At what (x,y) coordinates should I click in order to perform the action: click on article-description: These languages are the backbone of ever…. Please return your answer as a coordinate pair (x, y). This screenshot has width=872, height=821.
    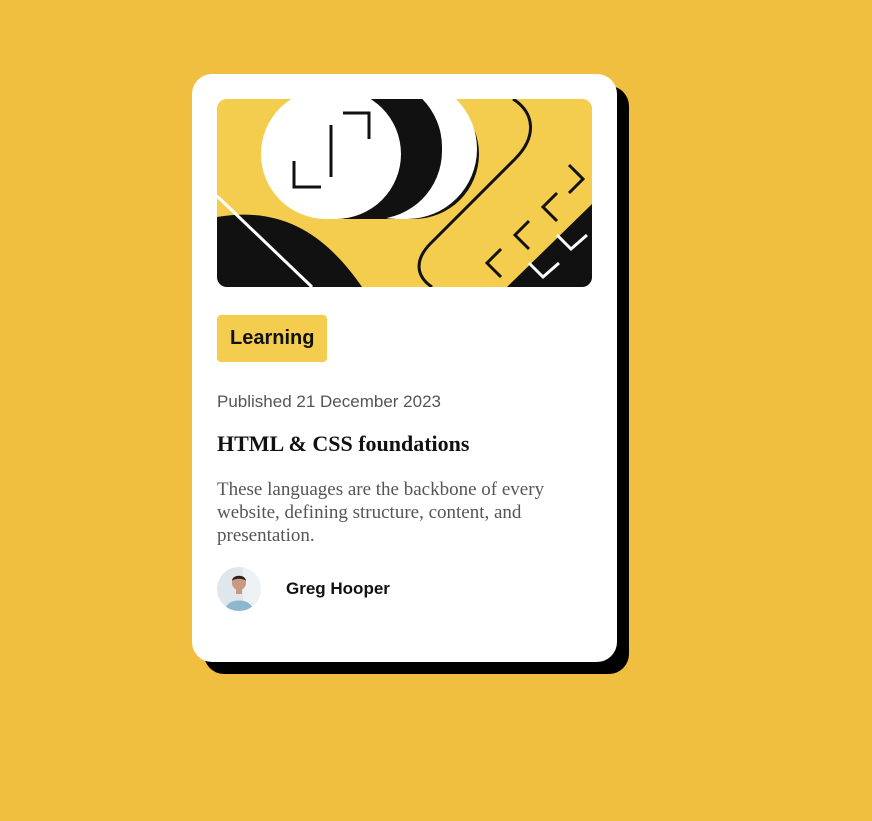
    Looking at the image, I should click on (381, 512).